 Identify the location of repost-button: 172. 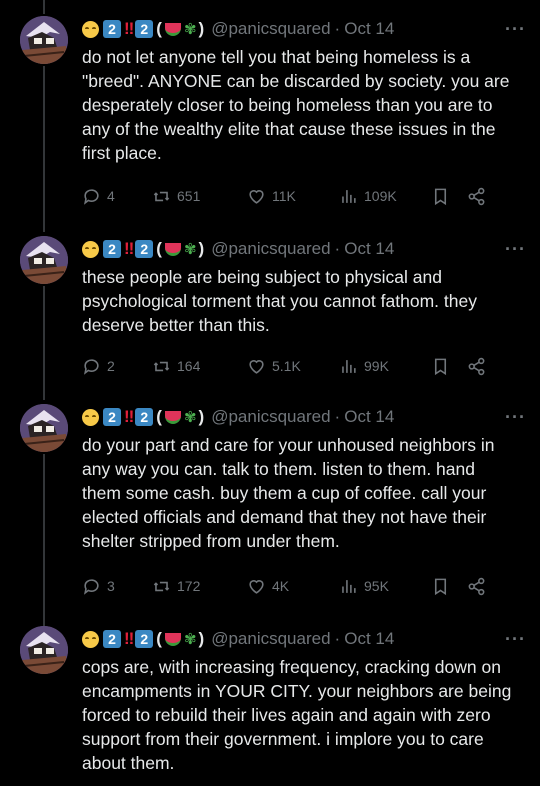
(199, 586).